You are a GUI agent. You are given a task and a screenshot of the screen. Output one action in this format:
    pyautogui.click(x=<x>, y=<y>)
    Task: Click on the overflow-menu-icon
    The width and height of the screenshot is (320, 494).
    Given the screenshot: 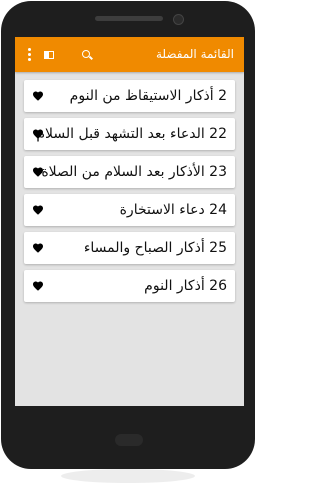 What is the action you would take?
    pyautogui.click(x=29, y=54)
    